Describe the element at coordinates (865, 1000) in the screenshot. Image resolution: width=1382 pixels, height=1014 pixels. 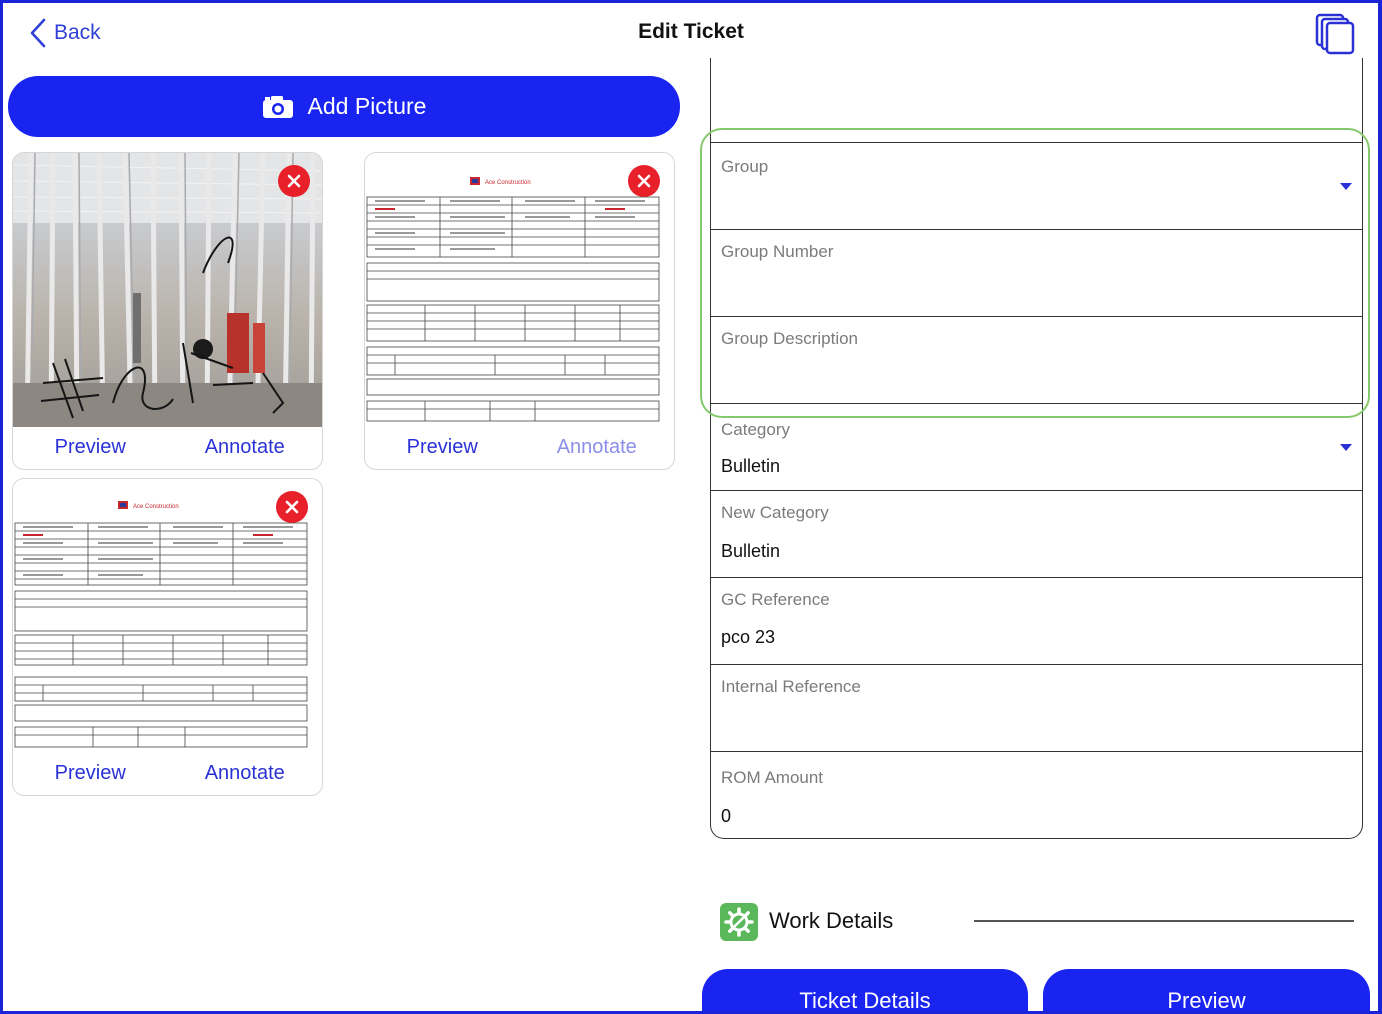
I see `ticket-details-label: Ticket Details` at that location.